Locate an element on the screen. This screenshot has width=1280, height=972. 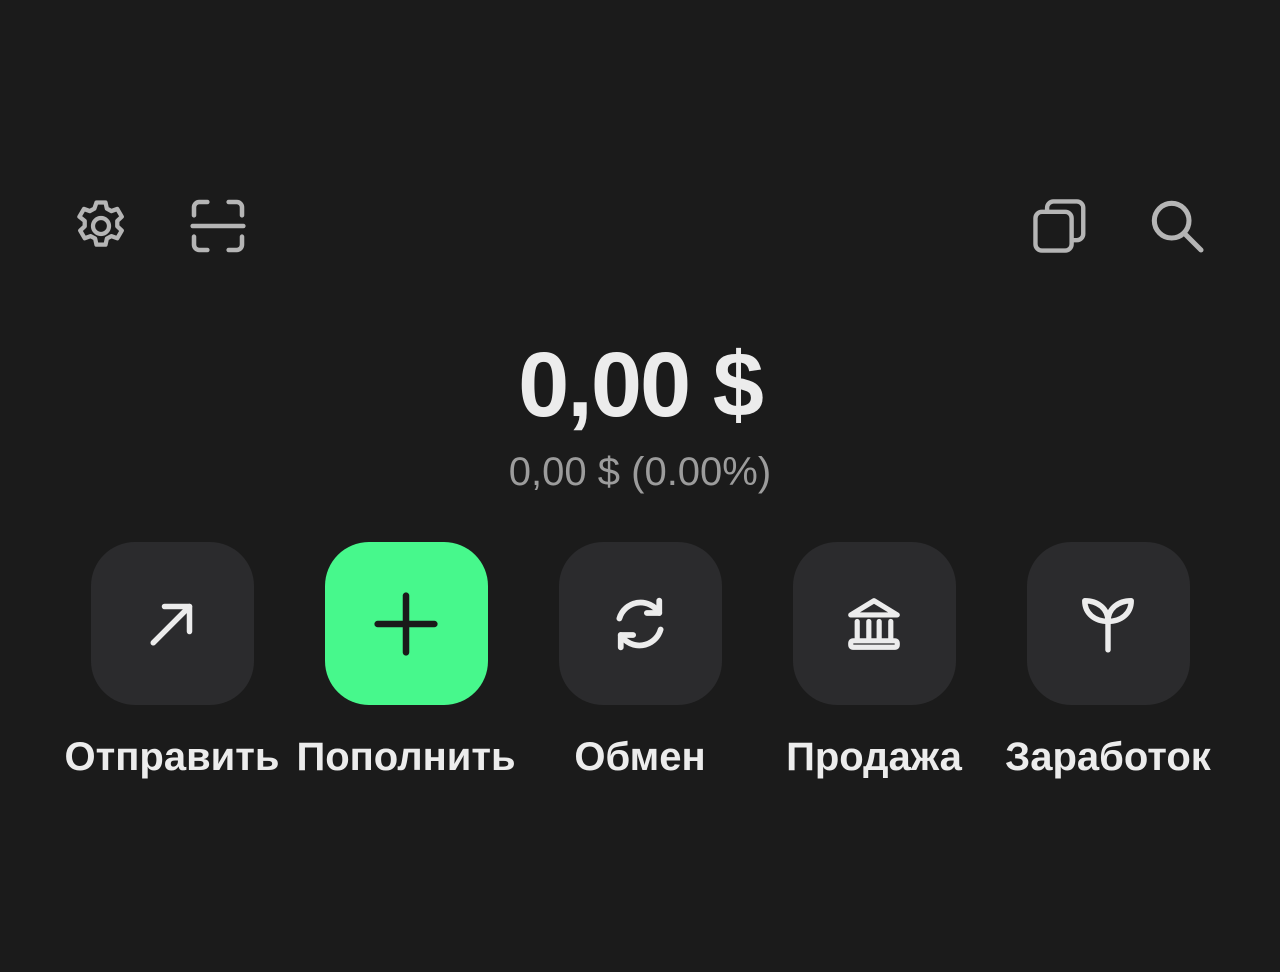
swap-tile is located at coordinates (640, 623).